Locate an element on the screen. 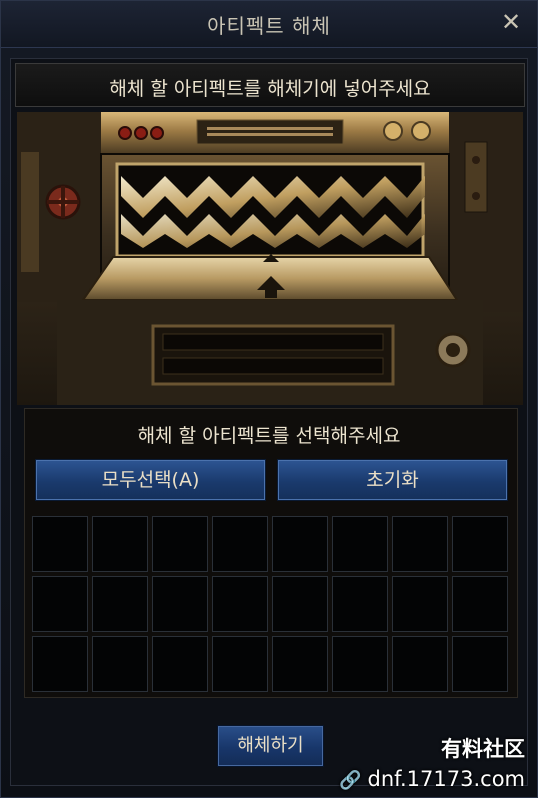  watermark-url: dnf.17173.com is located at coordinates (446, 779).